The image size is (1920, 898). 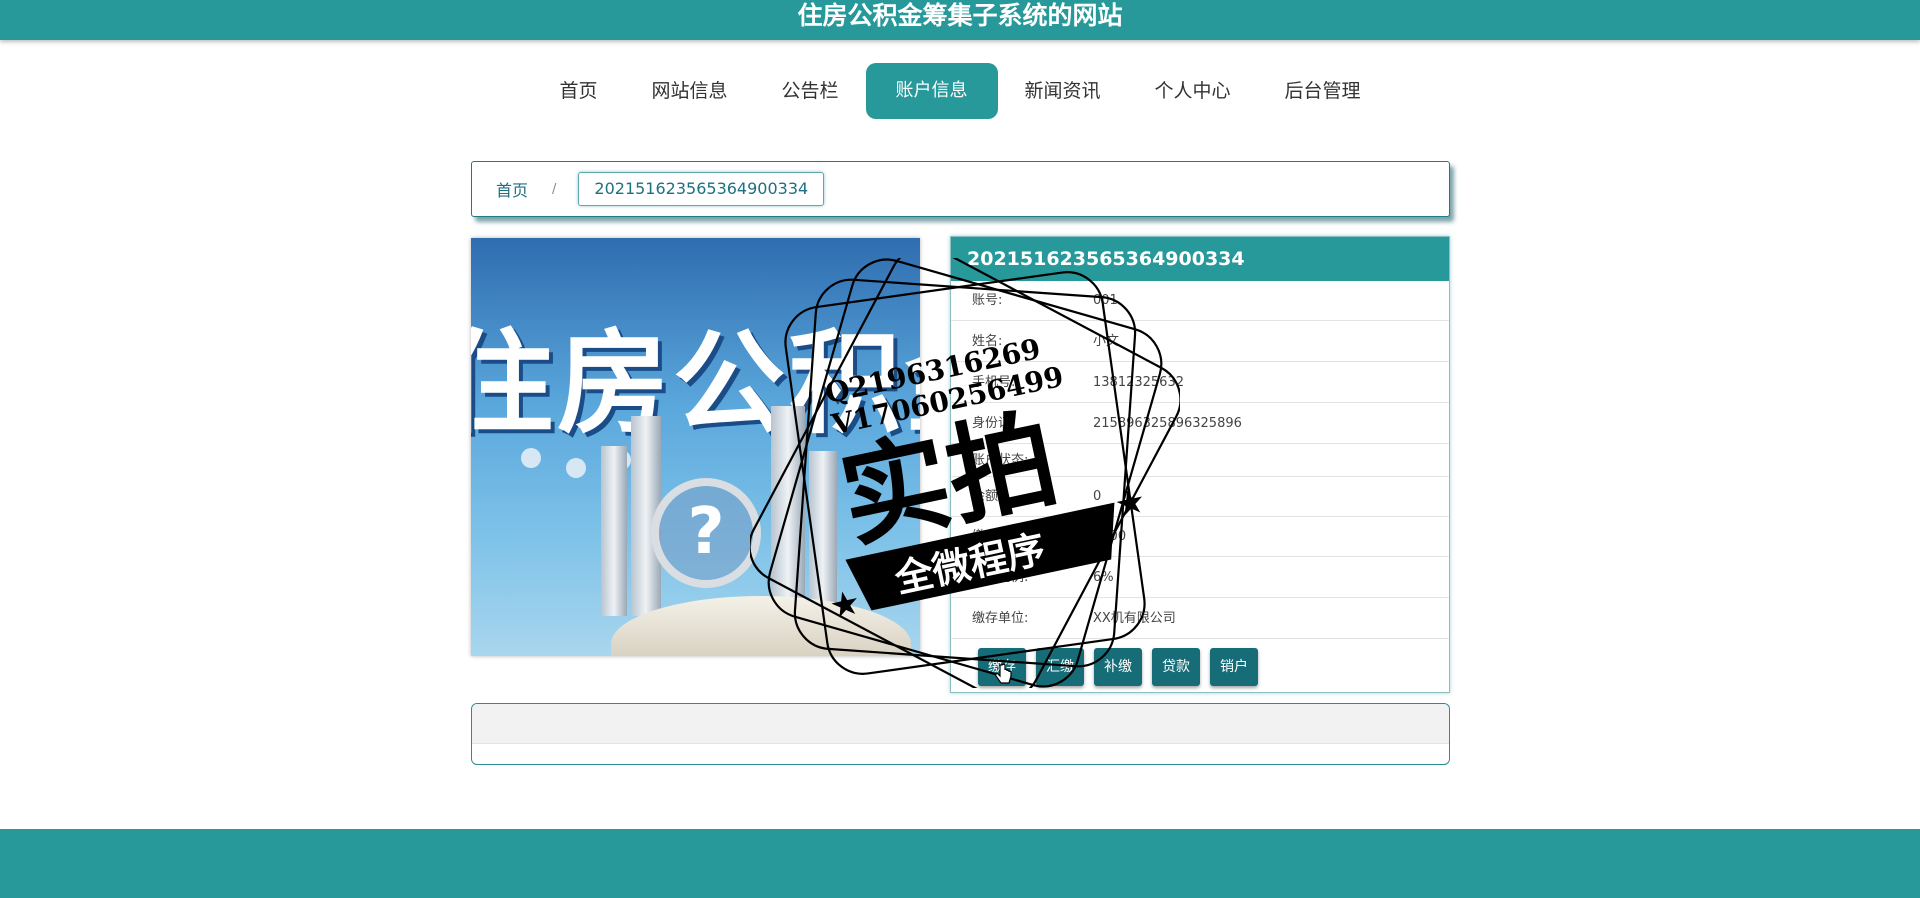 What do you see at coordinates (1200, 497) in the screenshot?
I see `detail-row: 余额: 0` at bounding box center [1200, 497].